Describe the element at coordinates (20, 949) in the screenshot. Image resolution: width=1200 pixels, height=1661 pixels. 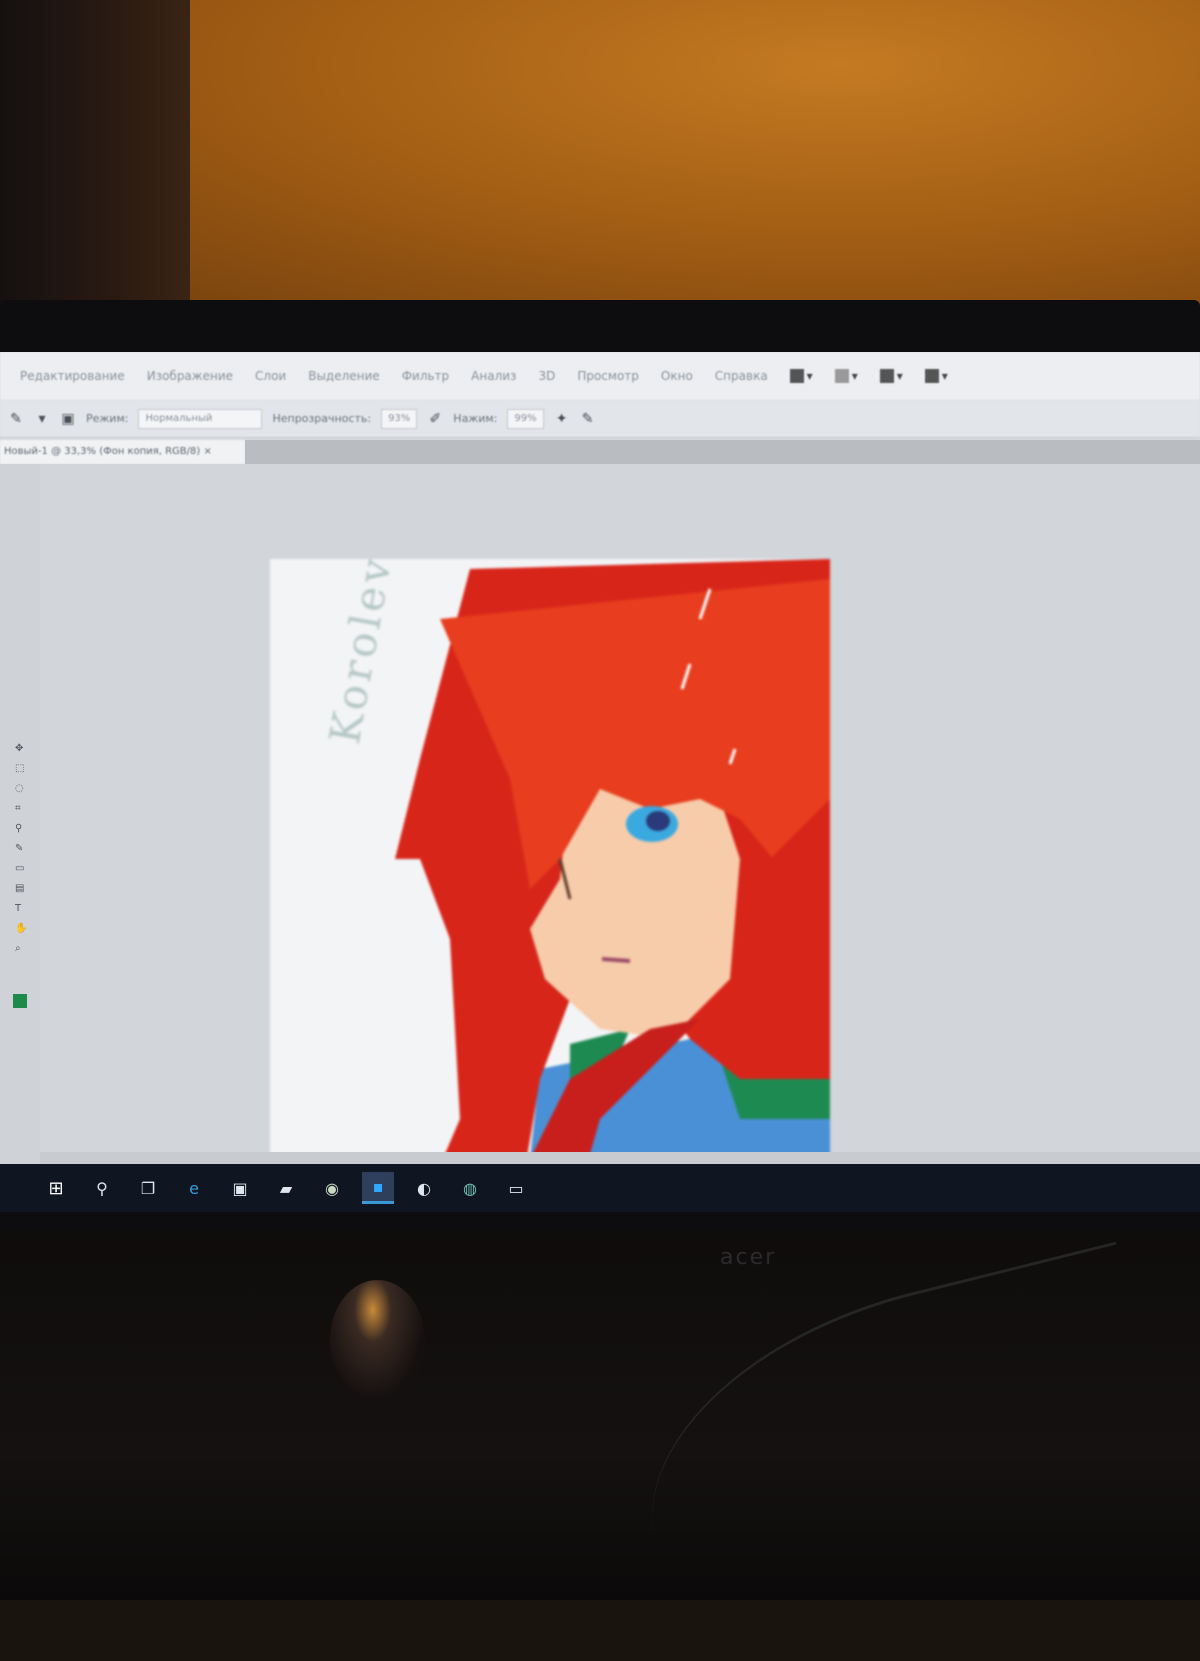
I see `zoom-tool-icon: ⌕` at that location.